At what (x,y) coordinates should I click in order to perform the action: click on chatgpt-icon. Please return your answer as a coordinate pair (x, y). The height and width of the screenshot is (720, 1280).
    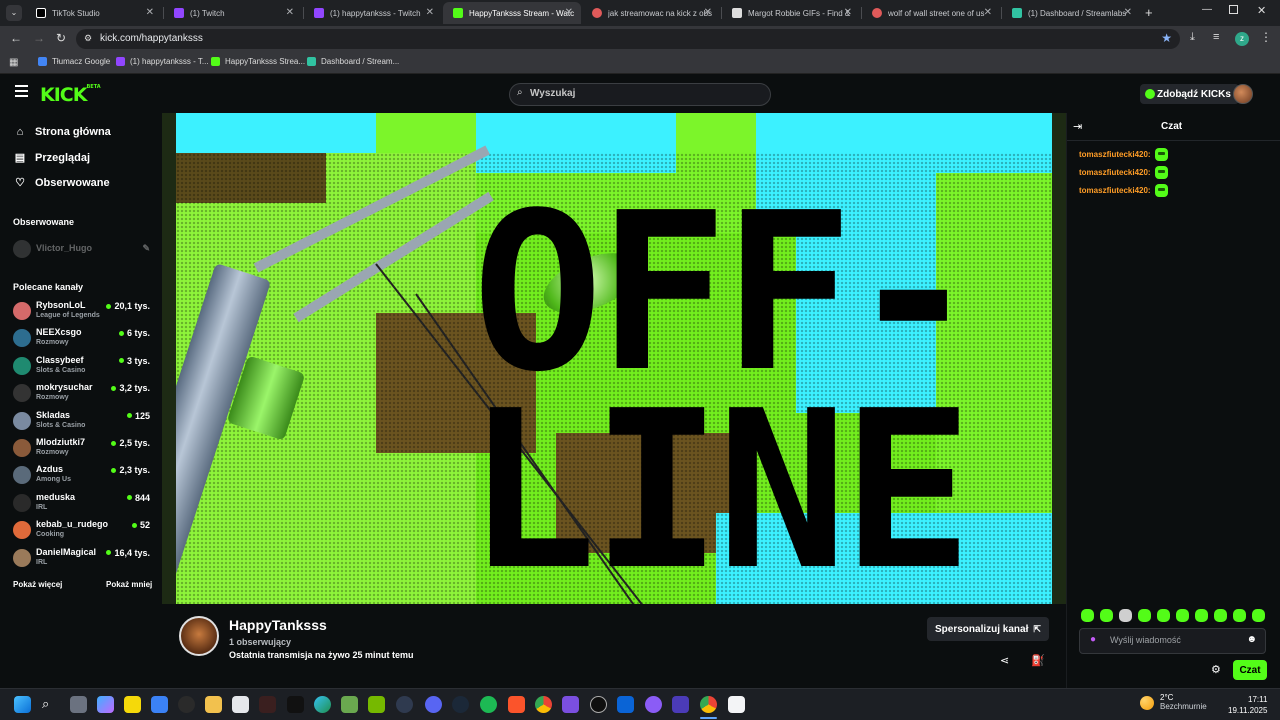
    Looking at the image, I should click on (598, 704).